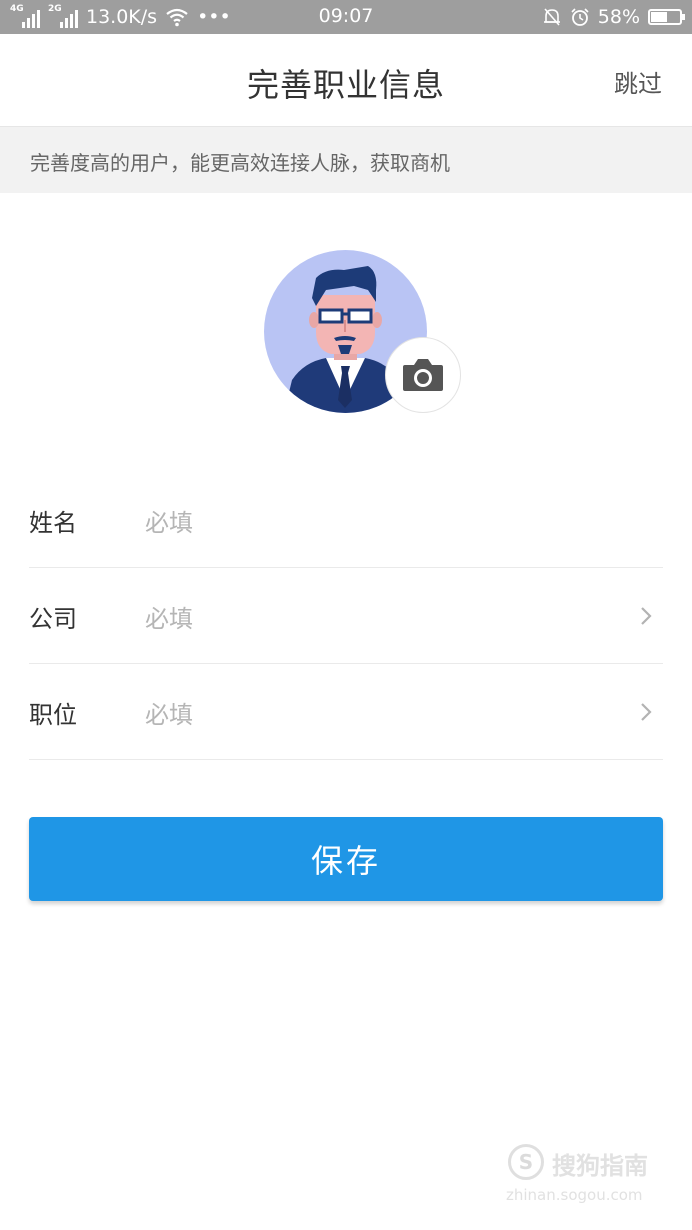 The width and height of the screenshot is (692, 1230). I want to click on save-button-label: 保存, so click(345, 861).